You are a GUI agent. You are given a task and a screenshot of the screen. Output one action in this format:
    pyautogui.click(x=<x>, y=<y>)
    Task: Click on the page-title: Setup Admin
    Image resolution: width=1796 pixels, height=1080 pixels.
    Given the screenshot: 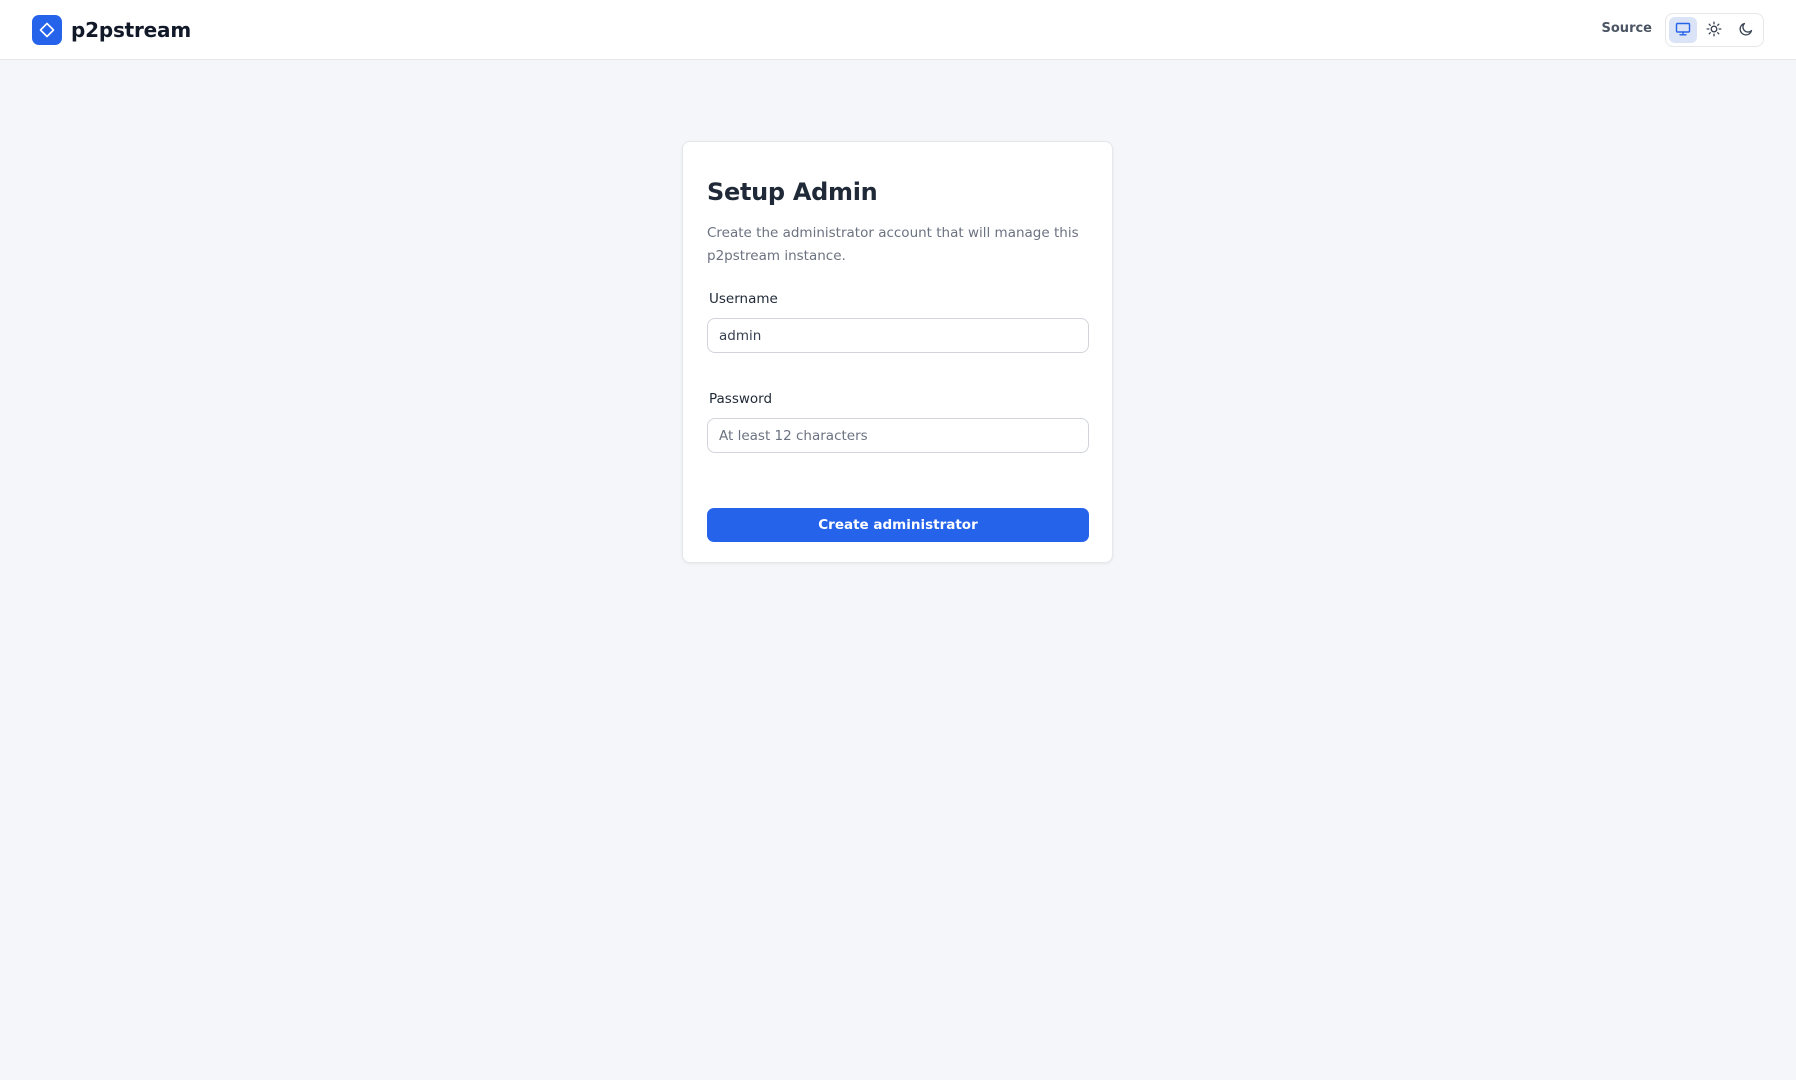 What is the action you would take?
    pyautogui.click(x=792, y=192)
    